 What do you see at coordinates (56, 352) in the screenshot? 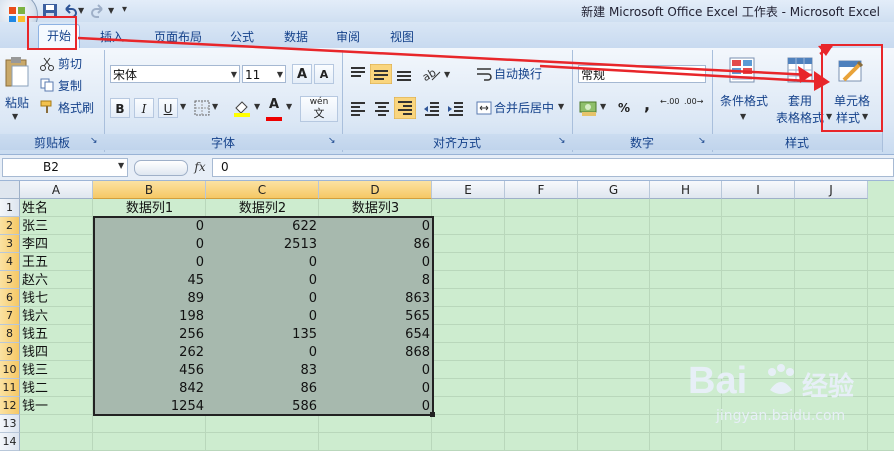
I see `cell-a9: 钱四` at bounding box center [56, 352].